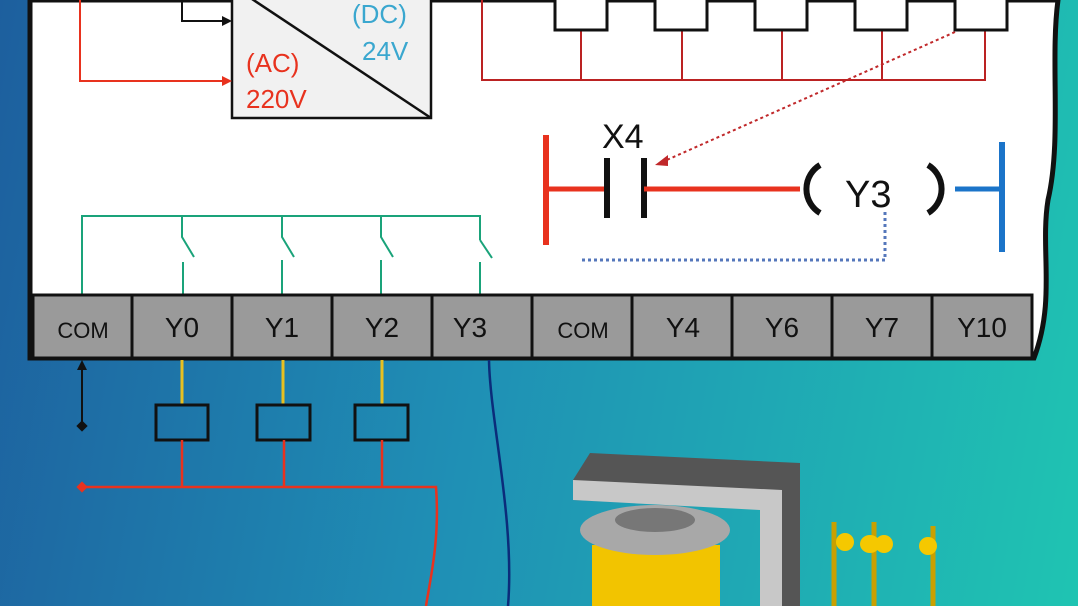 This screenshot has height=606, width=1078. Describe the element at coordinates (755, 529) in the screenshot. I see `relay-illustration` at that location.